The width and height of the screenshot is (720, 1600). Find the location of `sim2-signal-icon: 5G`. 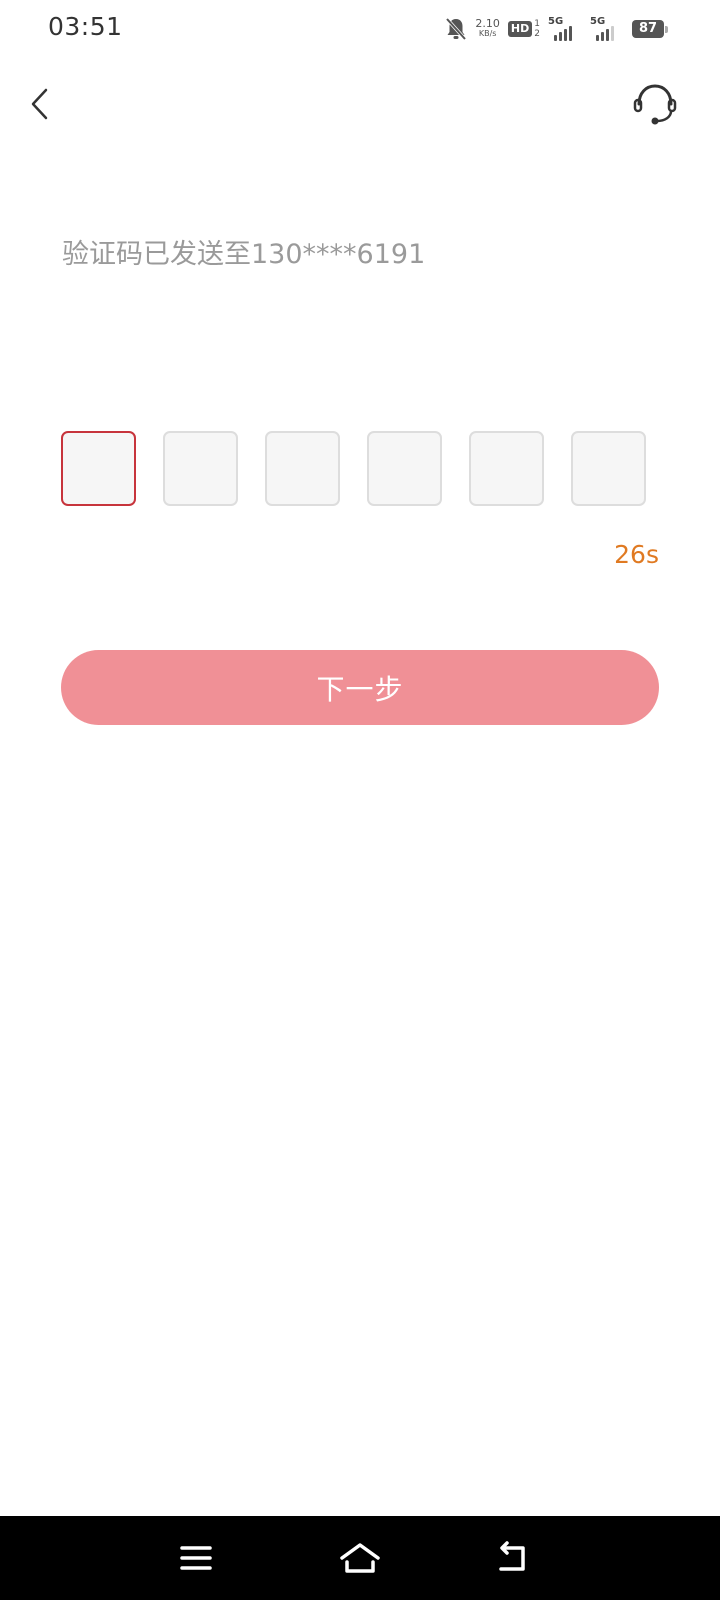

sim2-signal-icon: 5G is located at coordinates (607, 29).